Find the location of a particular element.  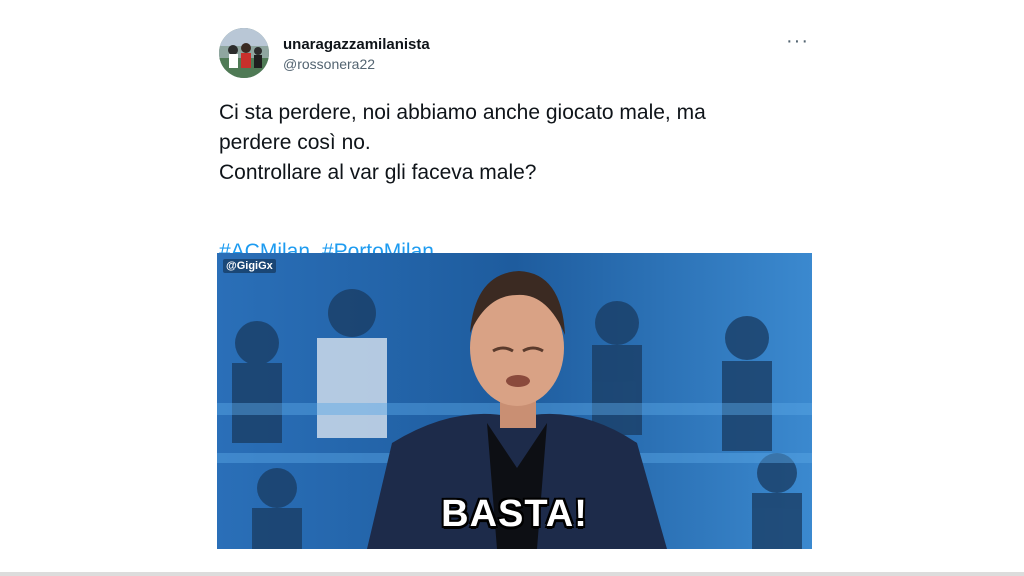

tweet-header: unaragazzamilanista @rossonera22 ··· is located at coordinates (516, 55).